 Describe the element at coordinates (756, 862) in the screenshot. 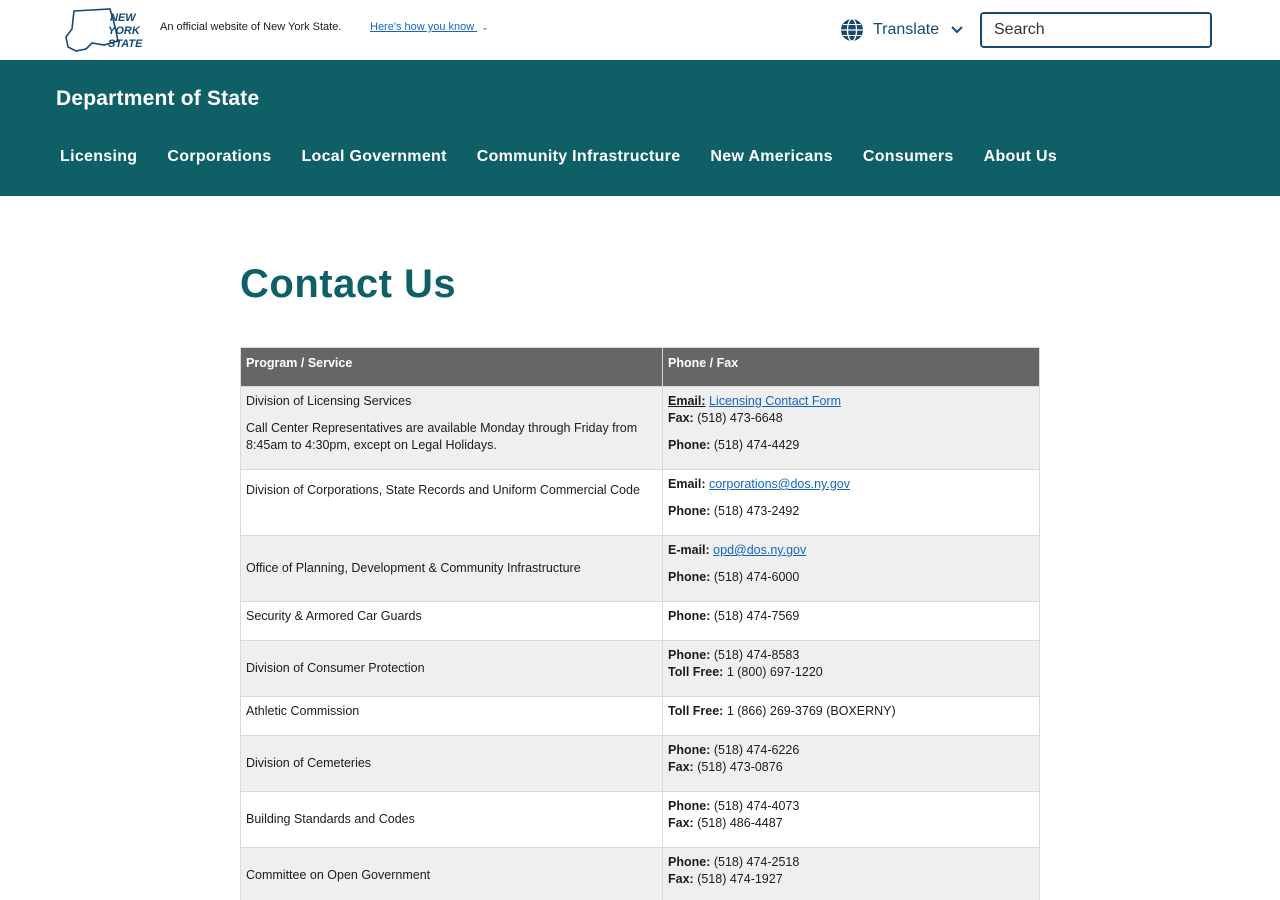

I see `phone-value: (518) 474-2518` at that location.